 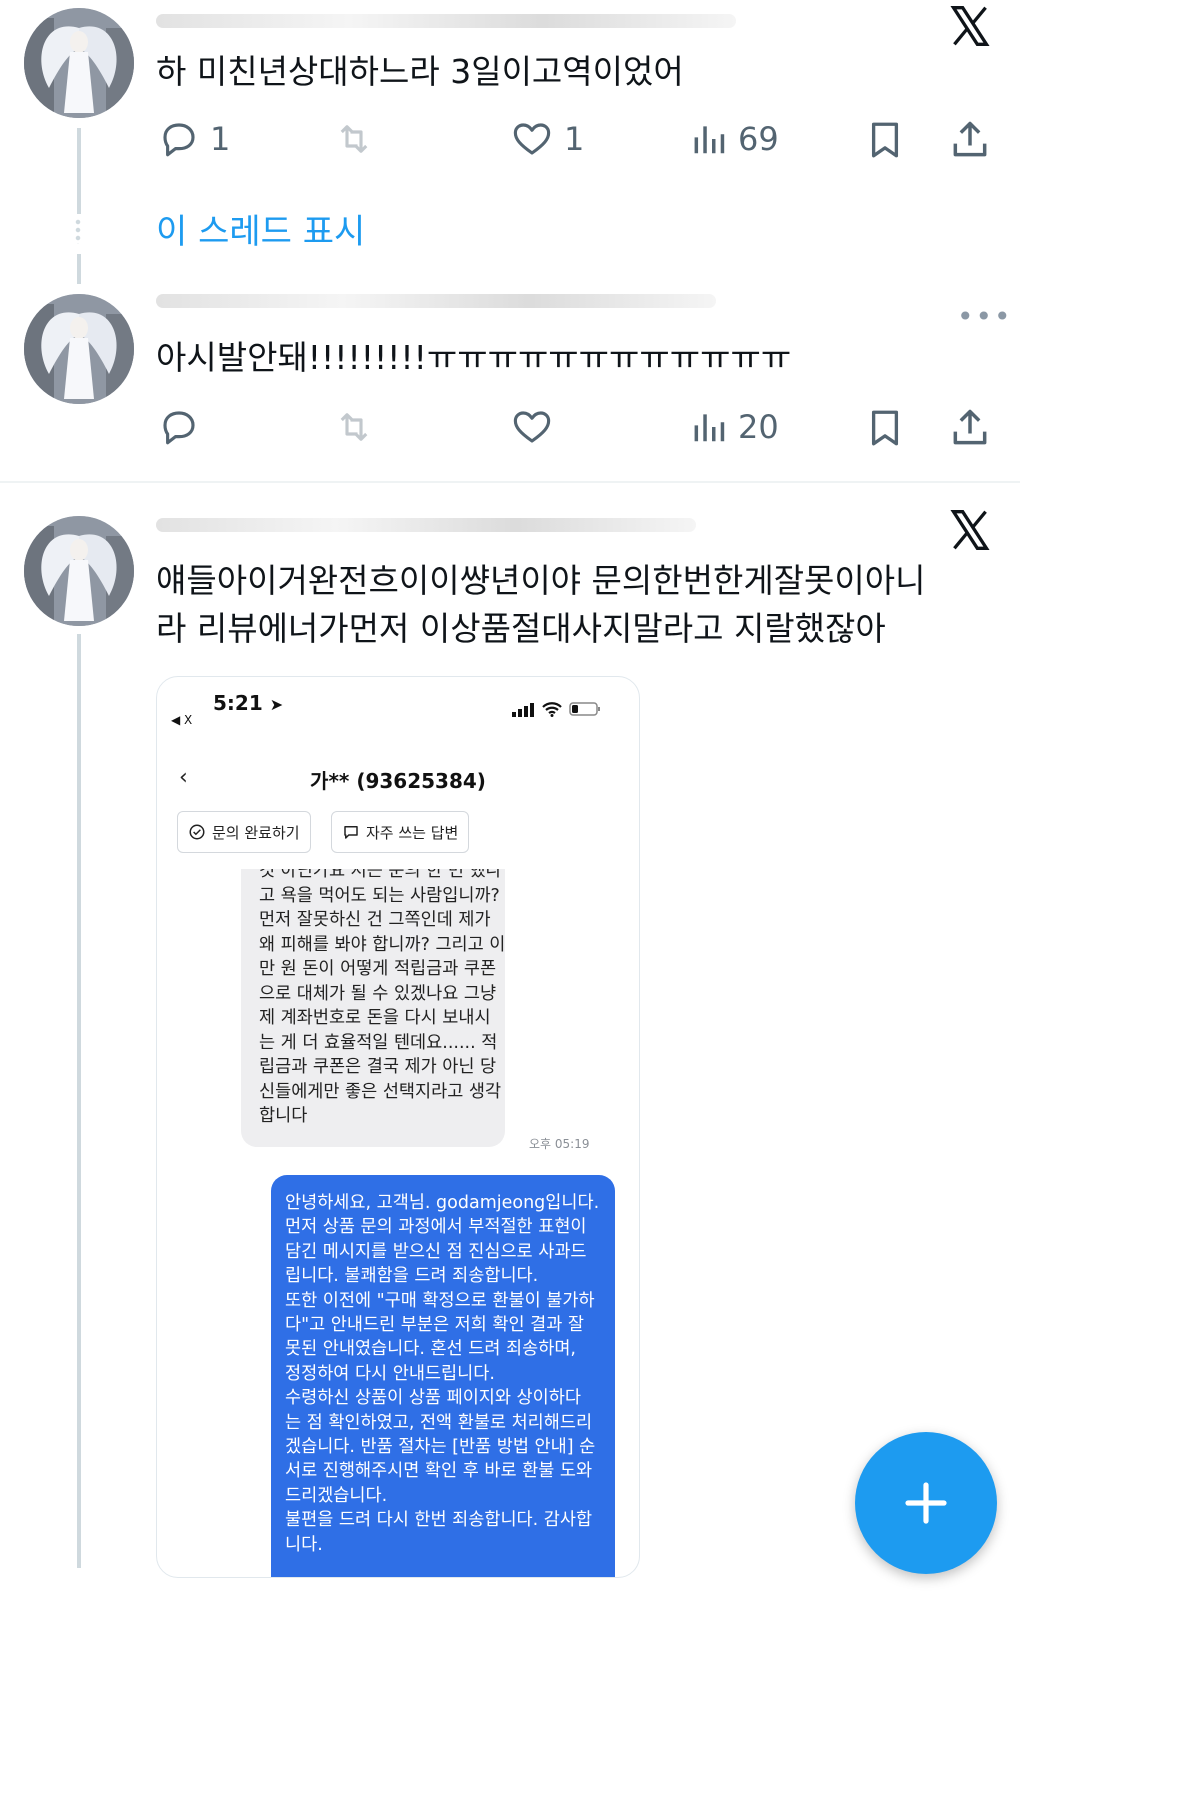 What do you see at coordinates (378, 969) in the screenshot?
I see `message-line: 만 원 돈이 어떻게 적립금과 쿠폰` at bounding box center [378, 969].